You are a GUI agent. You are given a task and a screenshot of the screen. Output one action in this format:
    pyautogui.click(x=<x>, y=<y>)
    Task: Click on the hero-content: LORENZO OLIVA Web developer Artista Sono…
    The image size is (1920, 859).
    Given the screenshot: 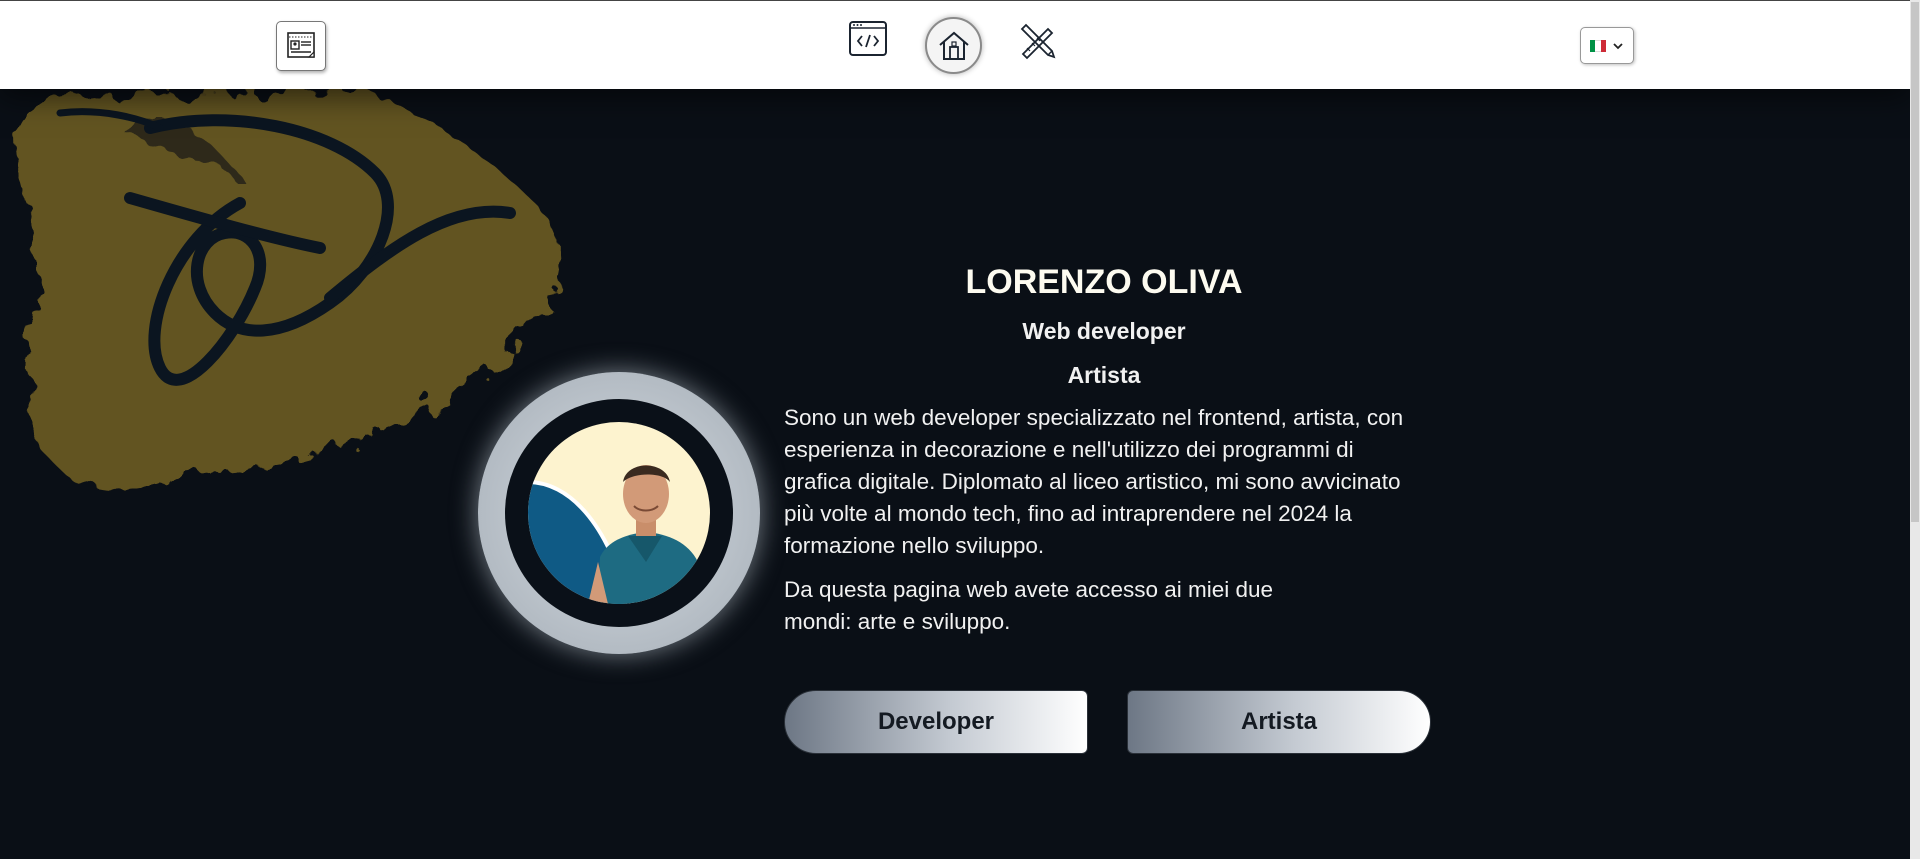 What is the action you would take?
    pyautogui.click(x=1104, y=448)
    